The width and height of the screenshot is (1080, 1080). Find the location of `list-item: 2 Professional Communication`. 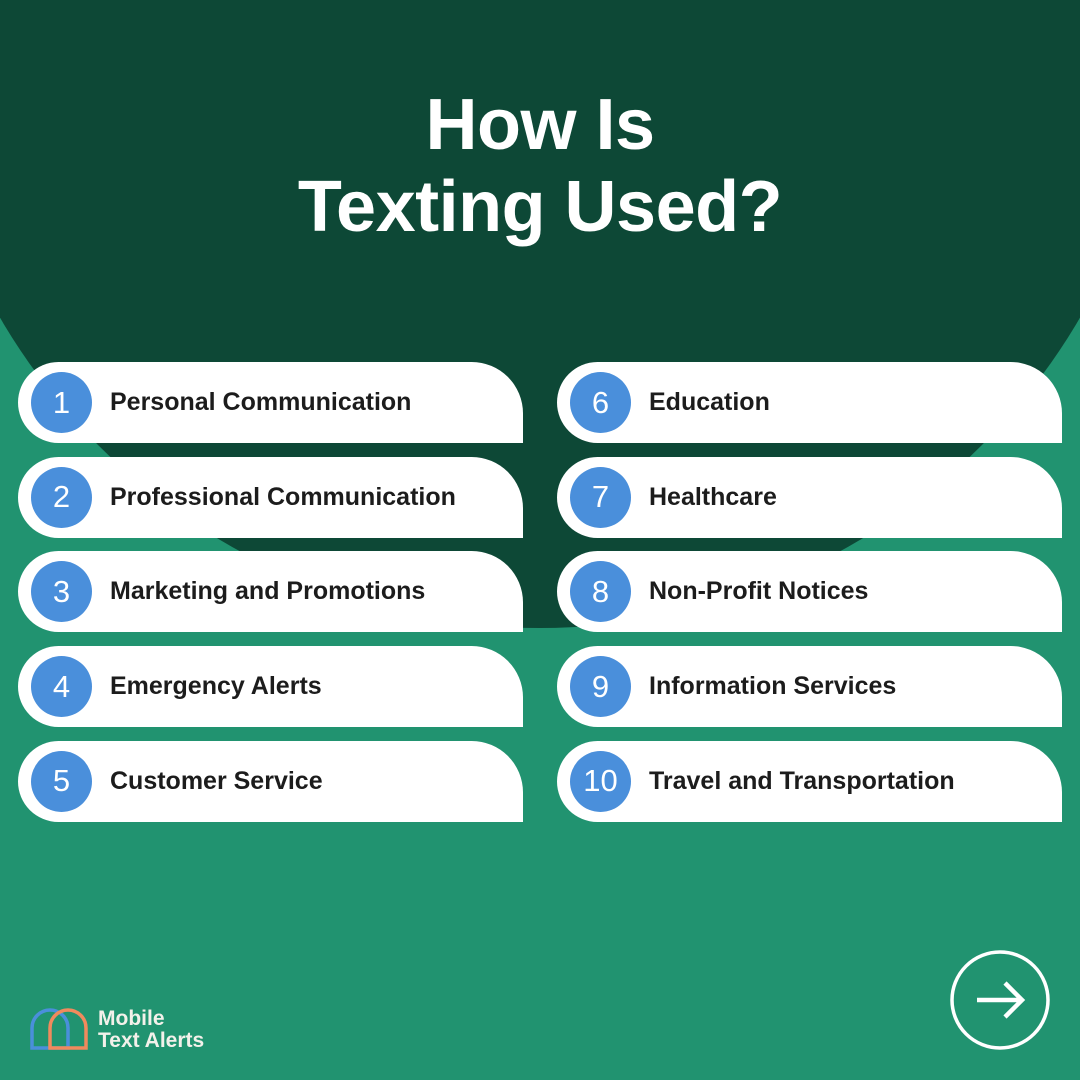

list-item: 2 Professional Communication is located at coordinates (270, 497).